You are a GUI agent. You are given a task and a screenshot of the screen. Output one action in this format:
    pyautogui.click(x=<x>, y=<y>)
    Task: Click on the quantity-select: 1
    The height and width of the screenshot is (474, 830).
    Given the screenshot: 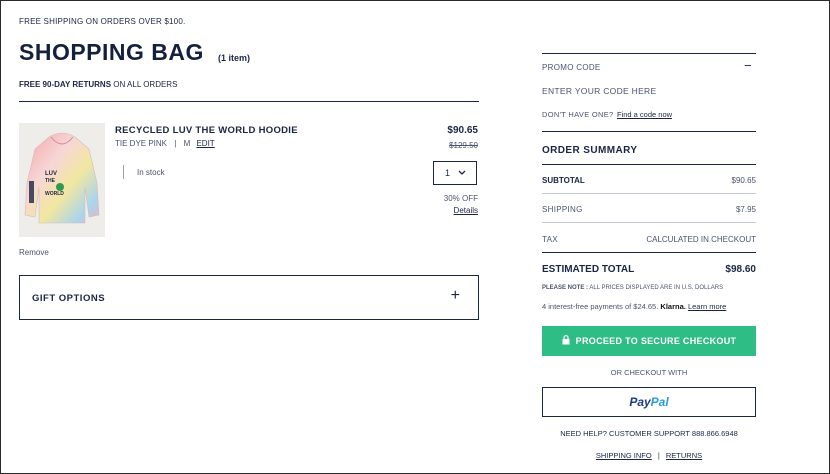 What is the action you would take?
    pyautogui.click(x=455, y=173)
    